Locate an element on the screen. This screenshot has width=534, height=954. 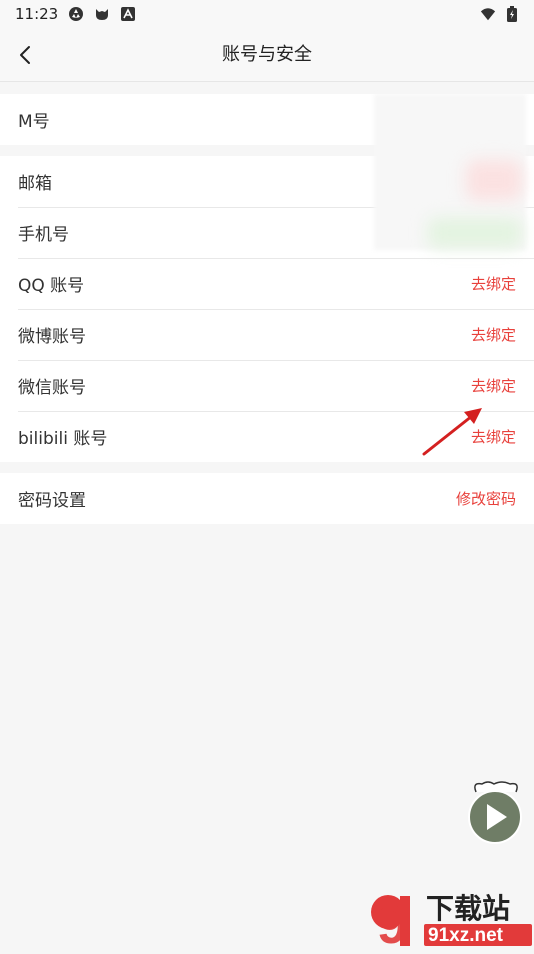
play-icon is located at coordinates (495, 812).